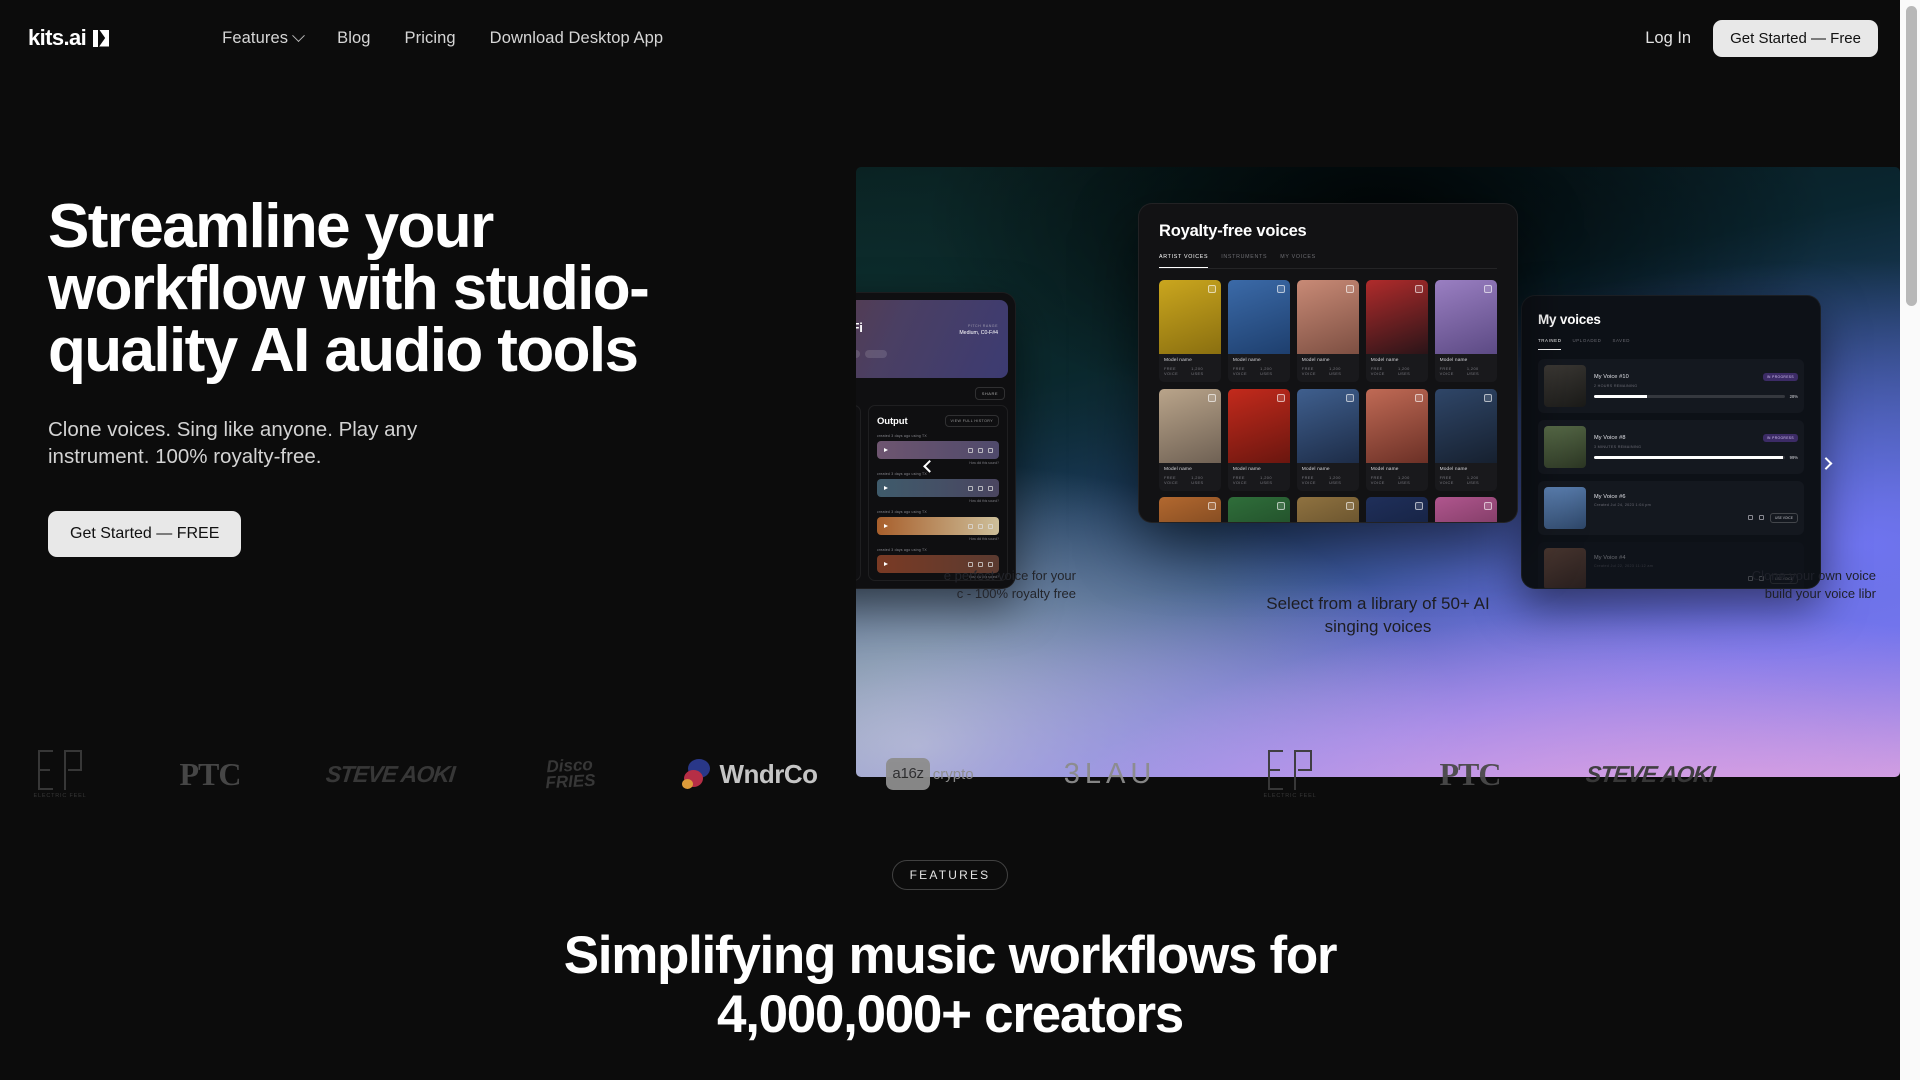 The image size is (1920, 1080). I want to click on get-started-nav-button: Get Started — Free, so click(1795, 38).